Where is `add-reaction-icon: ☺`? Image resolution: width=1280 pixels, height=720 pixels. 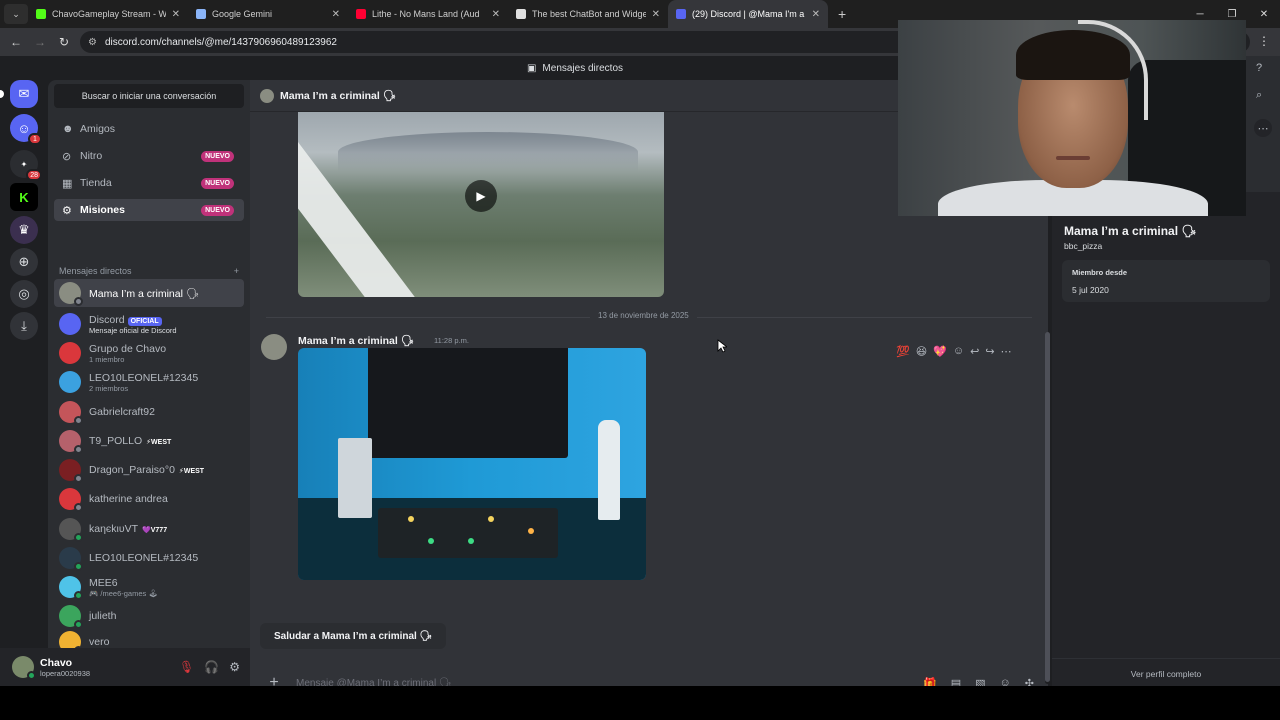 add-reaction-icon: ☺ is located at coordinates (958, 351).